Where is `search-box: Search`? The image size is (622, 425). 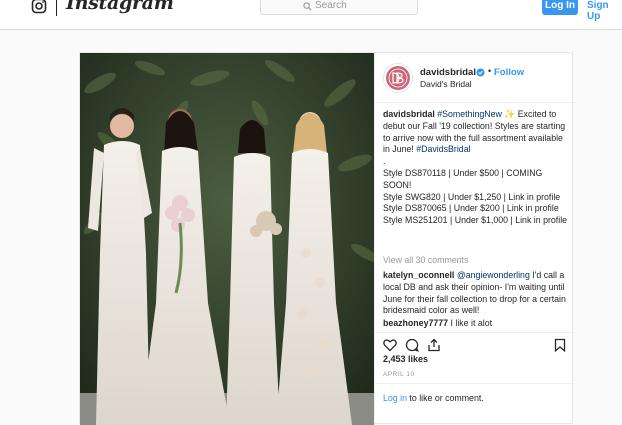 search-box: Search is located at coordinates (339, 7).